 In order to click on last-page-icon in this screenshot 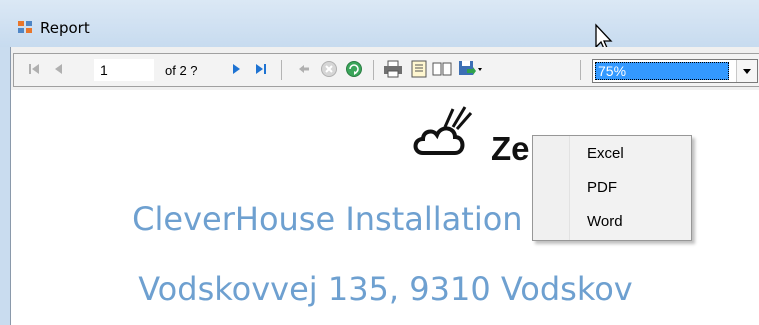, I will do `click(261, 69)`.